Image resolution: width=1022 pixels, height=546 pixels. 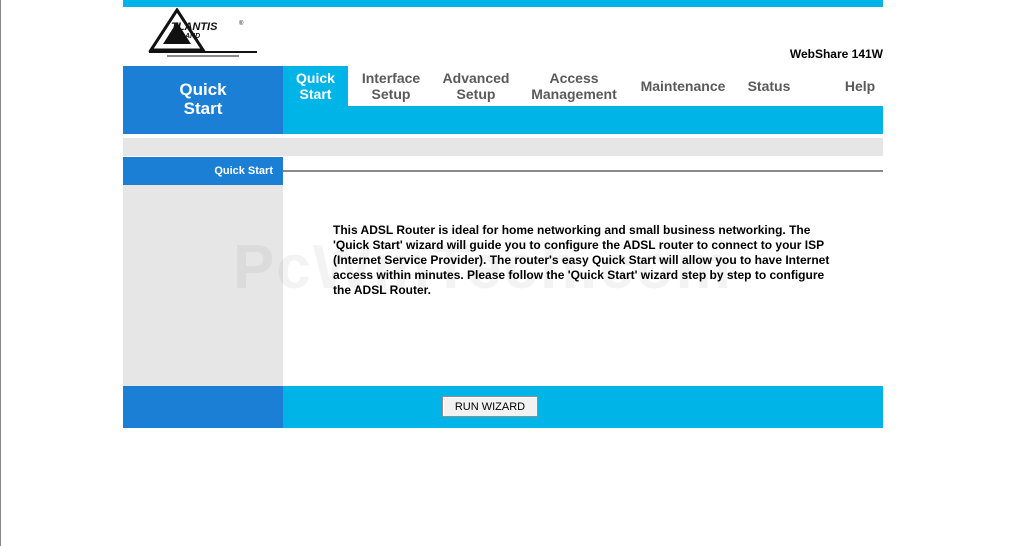 What do you see at coordinates (203, 407) in the screenshot?
I see `action-bar-left` at bounding box center [203, 407].